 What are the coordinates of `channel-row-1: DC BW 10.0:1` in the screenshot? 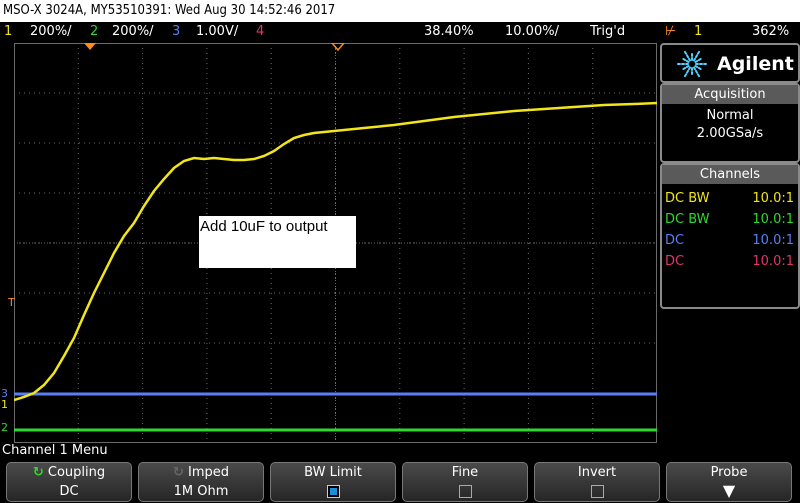 It's located at (730, 198).